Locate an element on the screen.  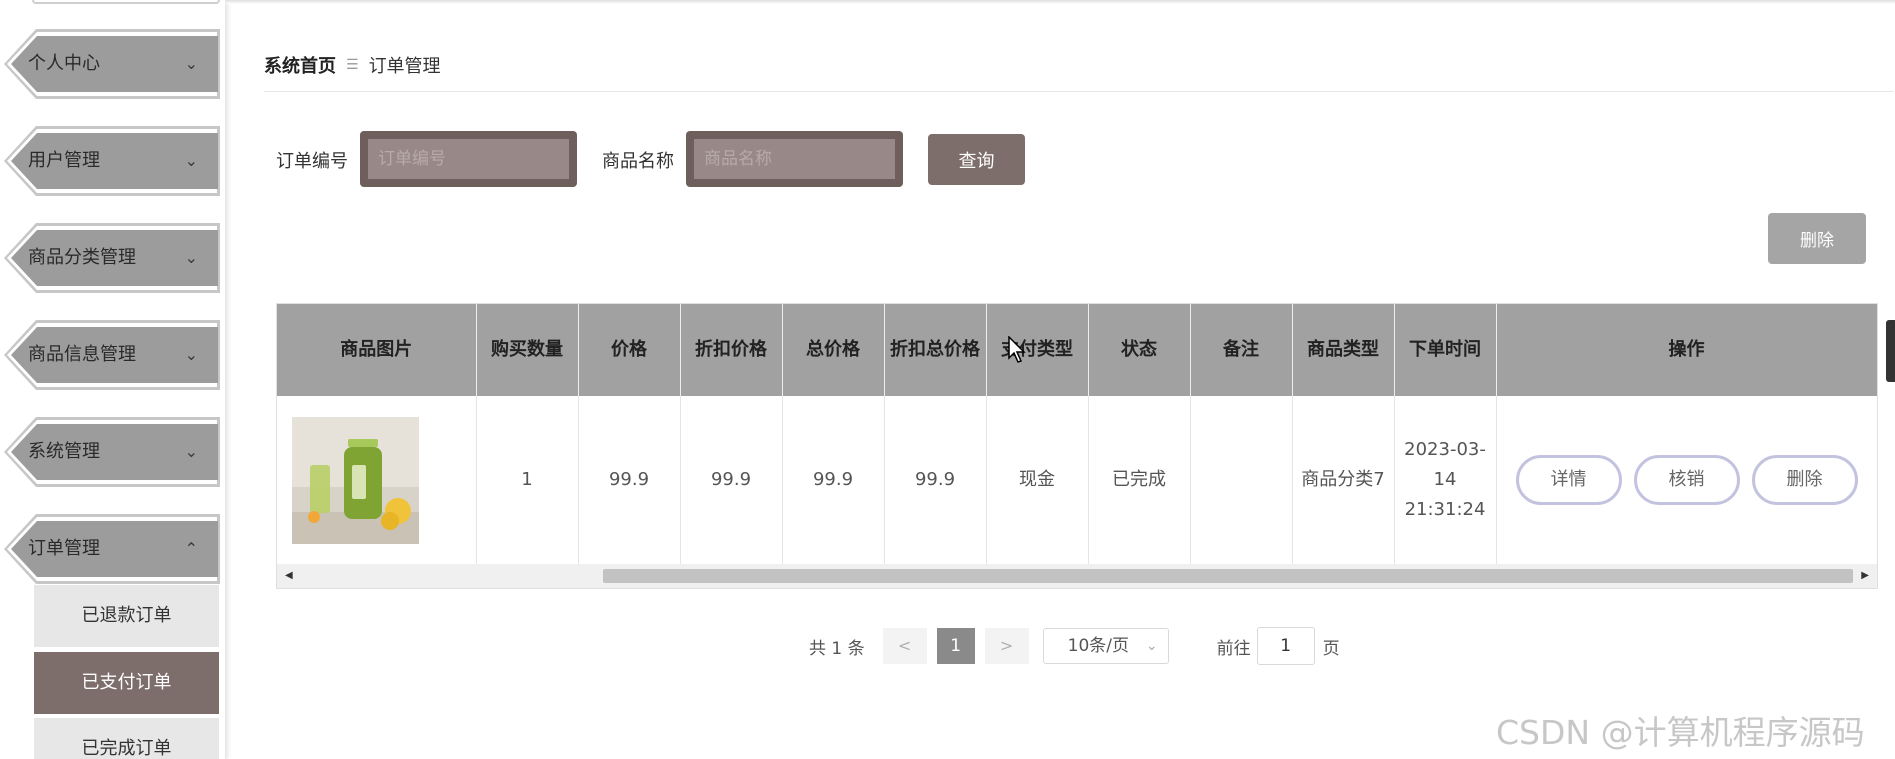
prev-page-button: < is located at coordinates (904, 646).